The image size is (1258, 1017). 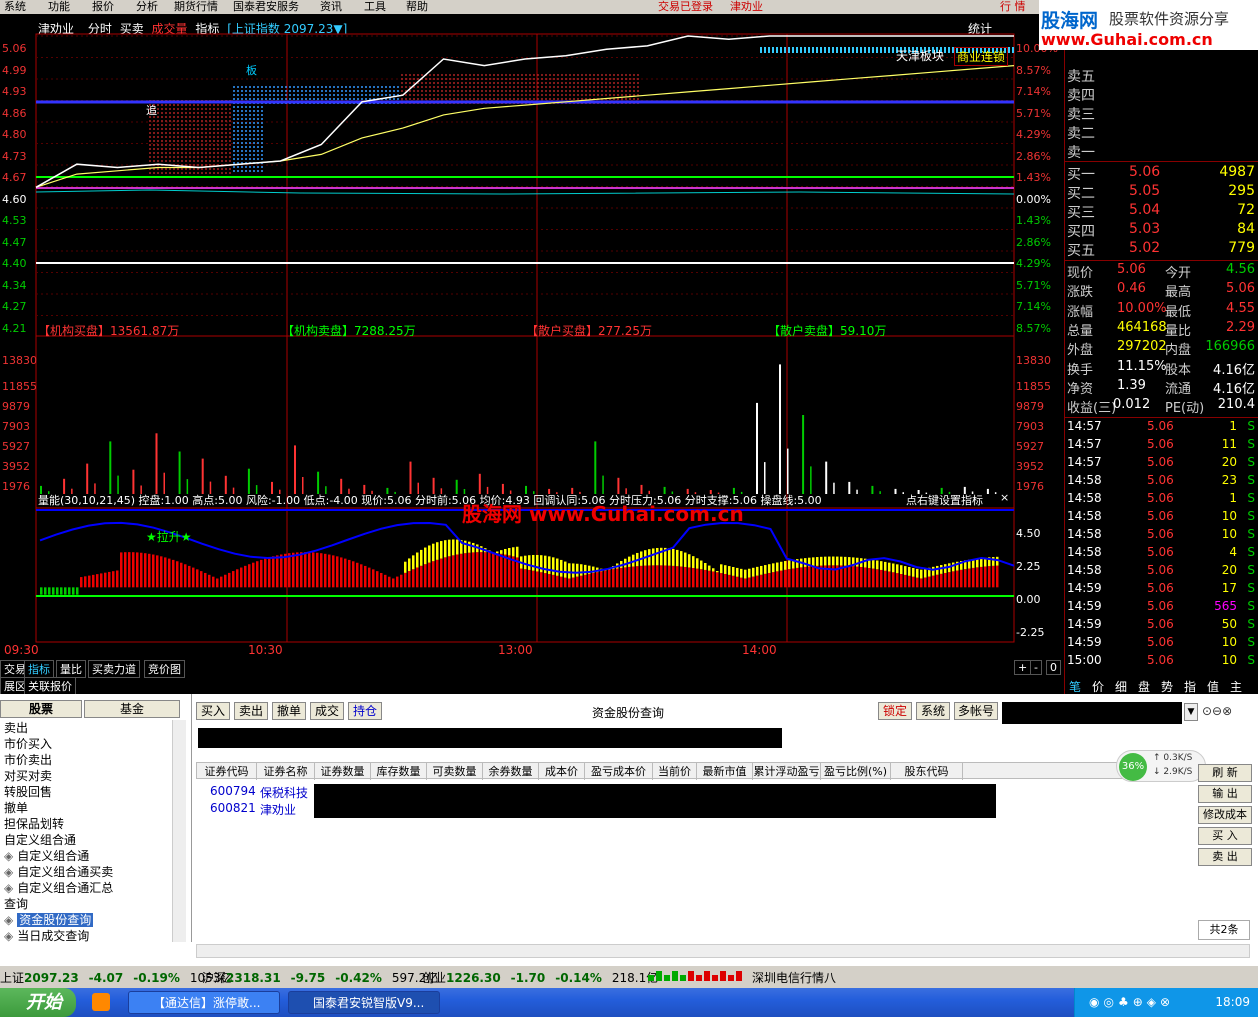 What do you see at coordinates (255, 809) in the screenshot?
I see `table-row: 600821 津劝业` at bounding box center [255, 809].